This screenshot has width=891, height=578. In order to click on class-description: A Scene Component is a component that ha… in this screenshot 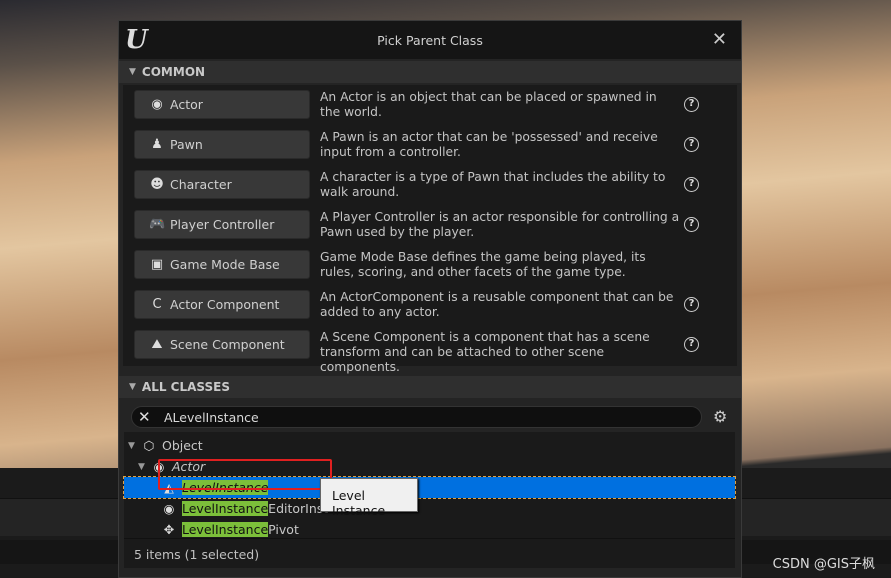, I will do `click(485, 352)`.